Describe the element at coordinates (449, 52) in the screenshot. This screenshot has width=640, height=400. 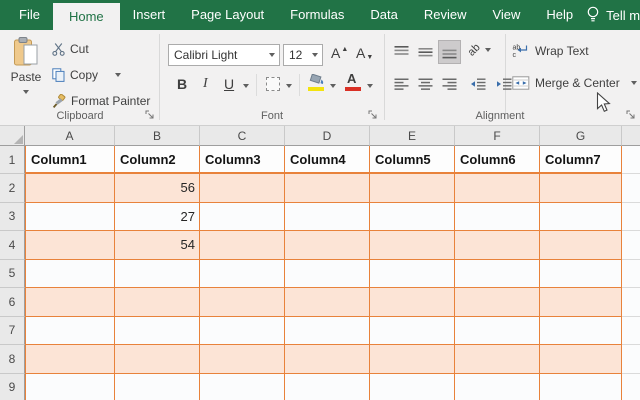
I see `bottom-align-button` at that location.